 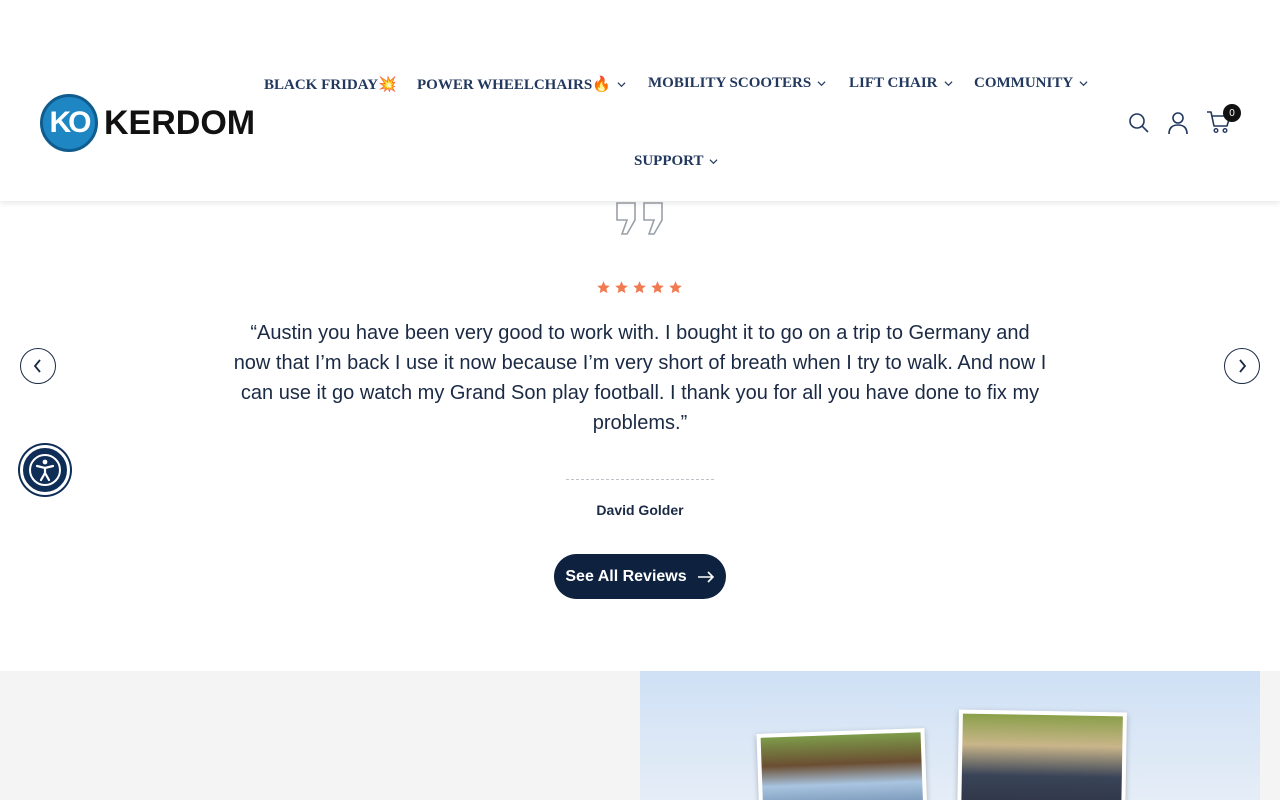 I want to click on quote-icon, so click(x=639, y=218).